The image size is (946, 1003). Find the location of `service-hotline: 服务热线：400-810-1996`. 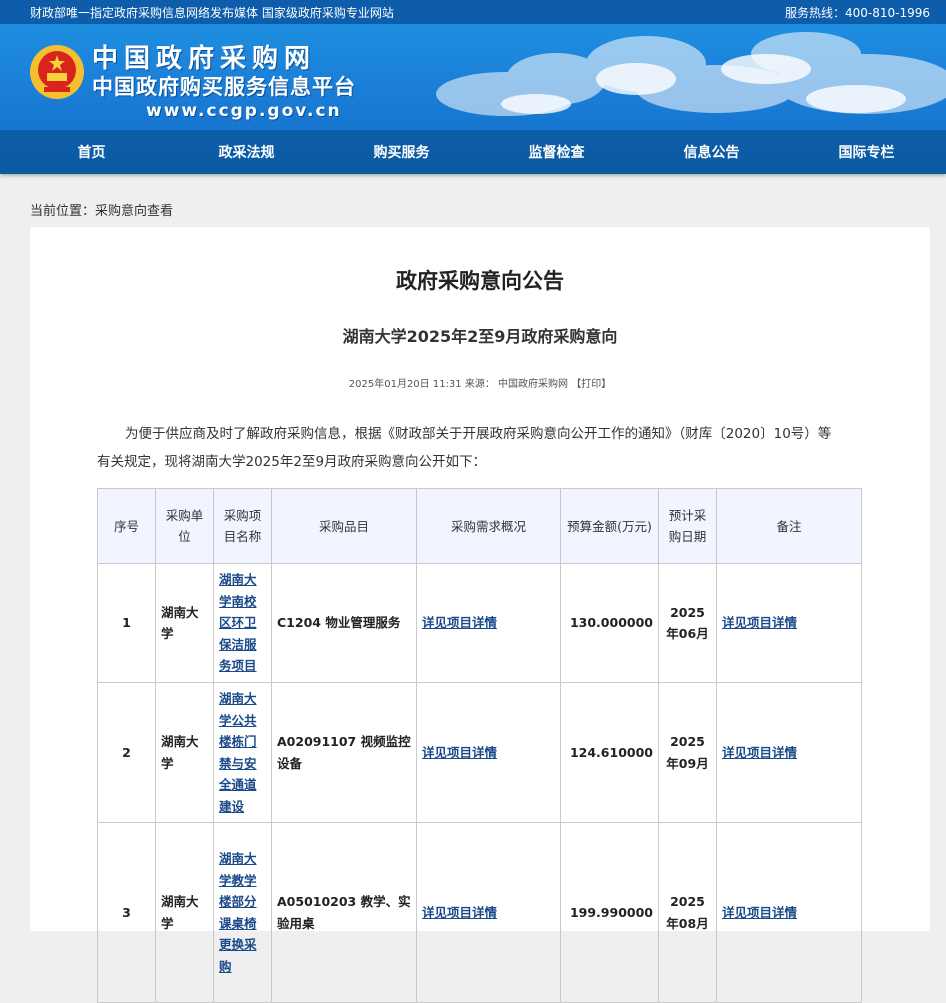

service-hotline: 服务热线：400-810-1996 is located at coordinates (857, 12).